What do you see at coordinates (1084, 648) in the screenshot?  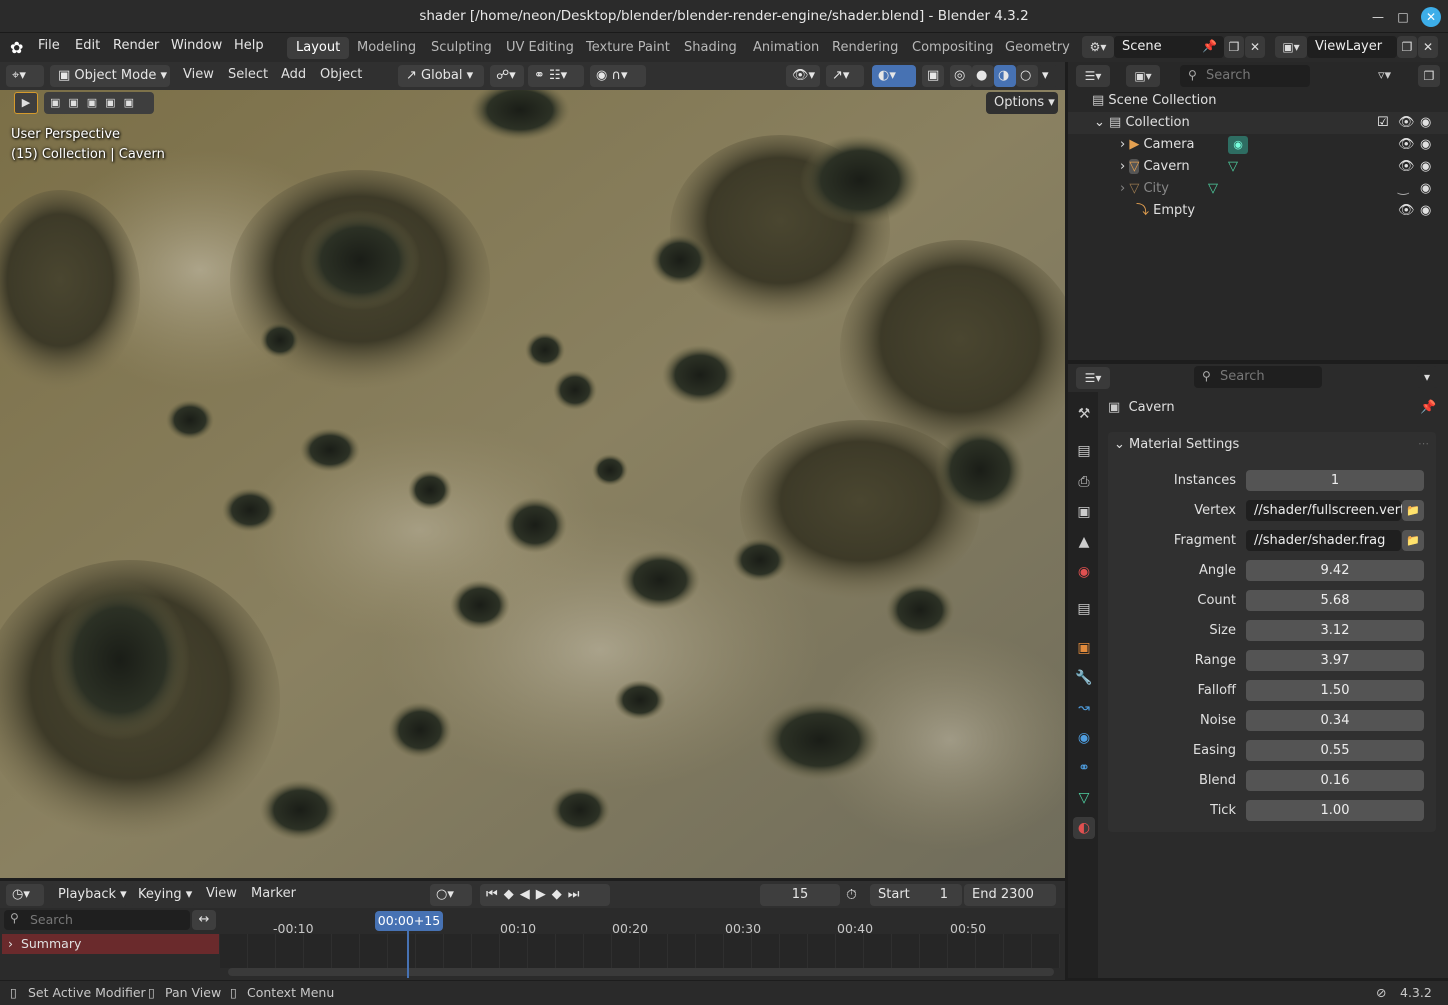 I see `object-tab-icon: ▣` at bounding box center [1084, 648].